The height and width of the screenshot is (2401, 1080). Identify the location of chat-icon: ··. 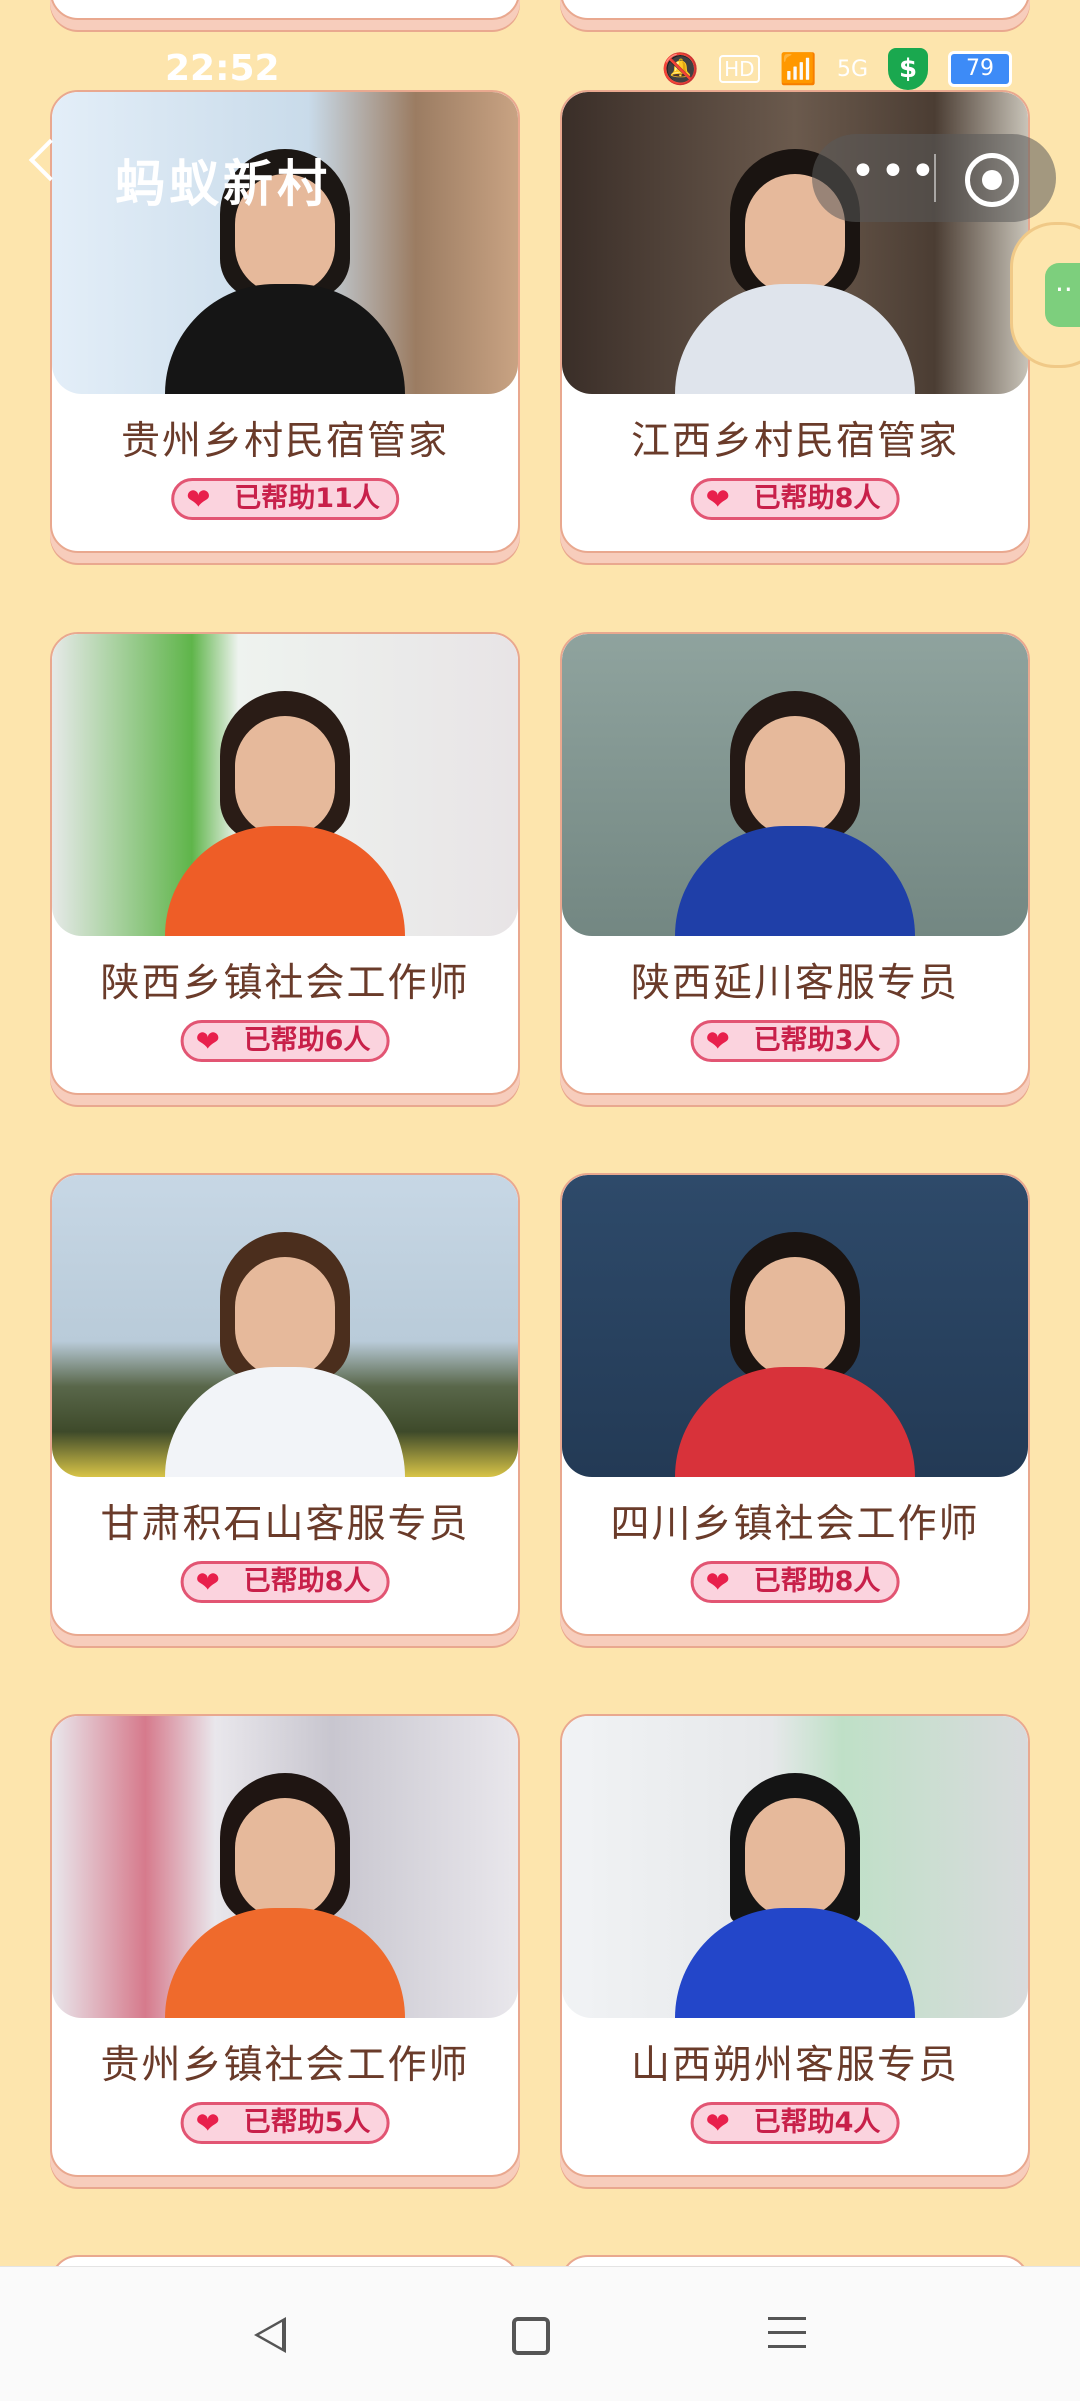
(1062, 295).